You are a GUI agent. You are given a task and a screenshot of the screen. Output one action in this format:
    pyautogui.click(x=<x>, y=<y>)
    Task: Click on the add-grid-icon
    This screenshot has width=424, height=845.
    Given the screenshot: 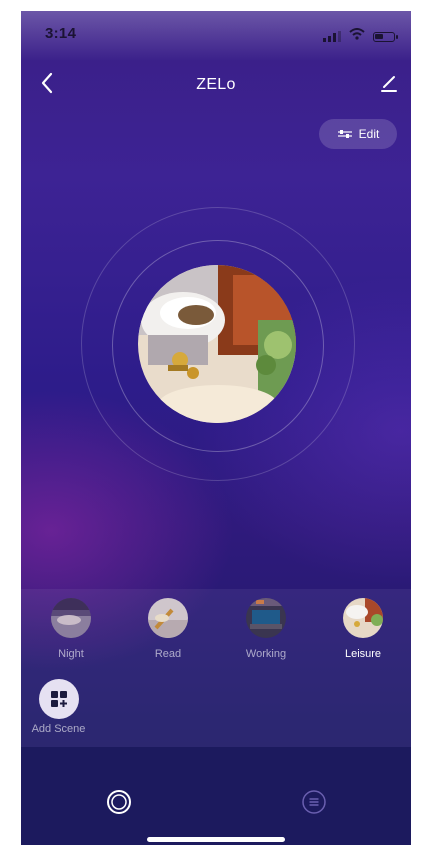 What is the action you would take?
    pyautogui.click(x=58, y=699)
    